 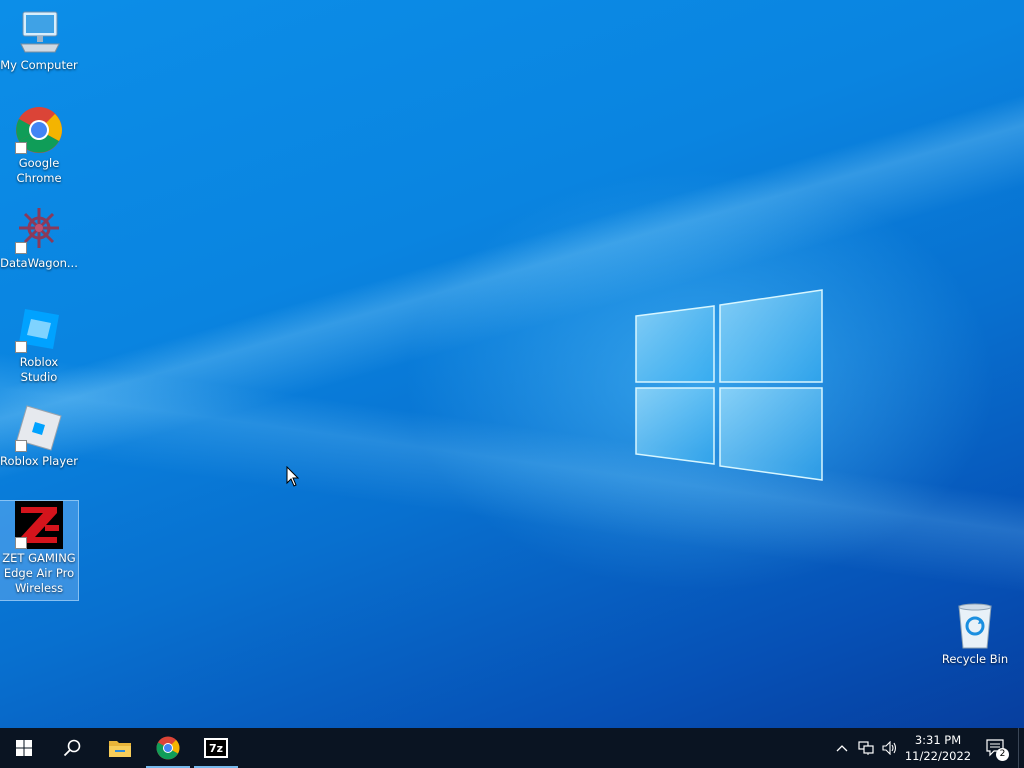 I want to click on search-button, so click(x=72, y=748).